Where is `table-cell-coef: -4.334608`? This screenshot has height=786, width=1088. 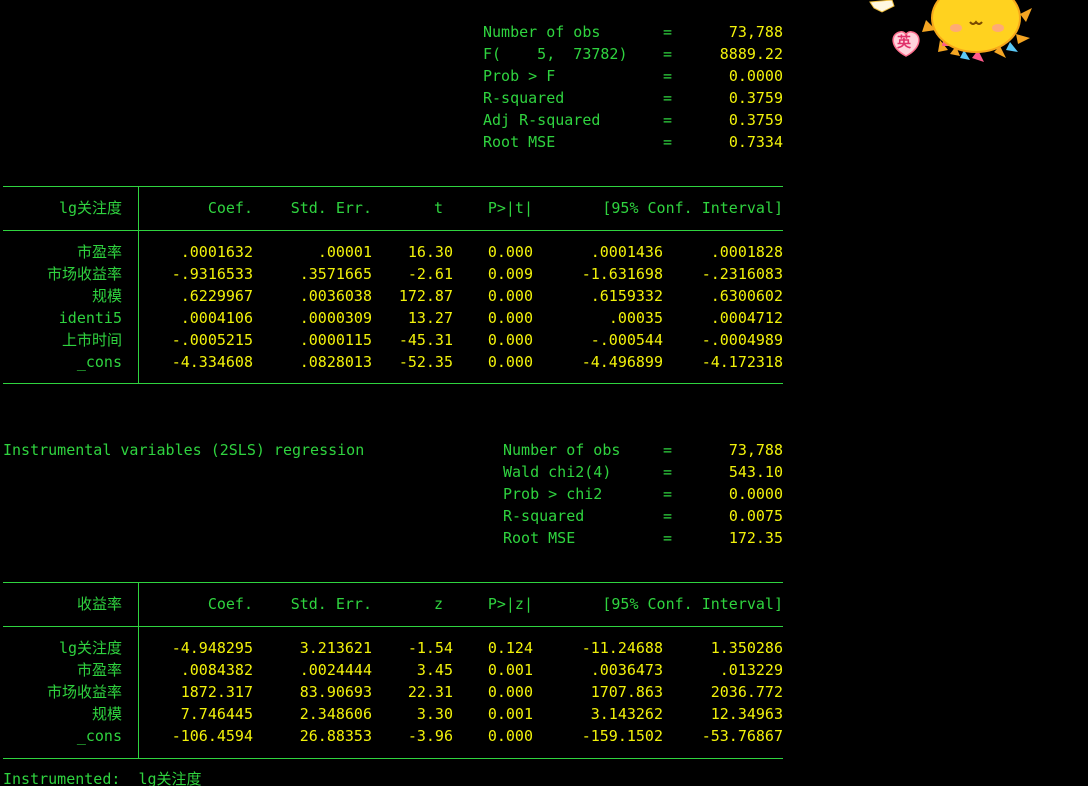
table-cell-coef: -4.334608 is located at coordinates (212, 362).